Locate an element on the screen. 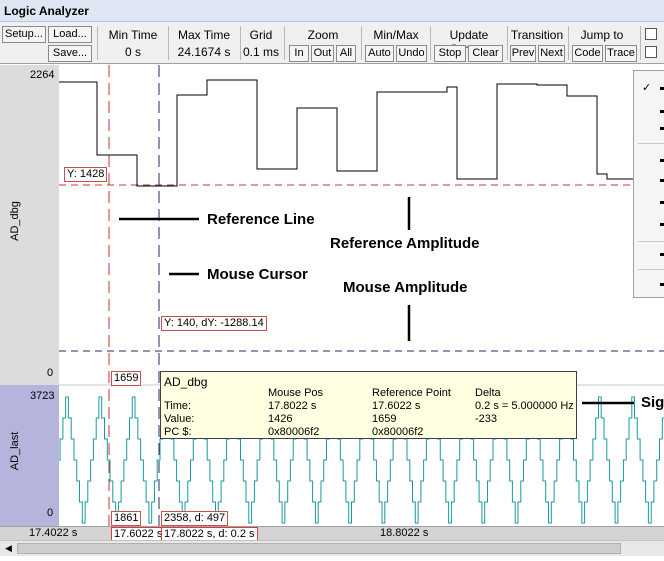  grid-title: Grid is located at coordinates (261, 35).